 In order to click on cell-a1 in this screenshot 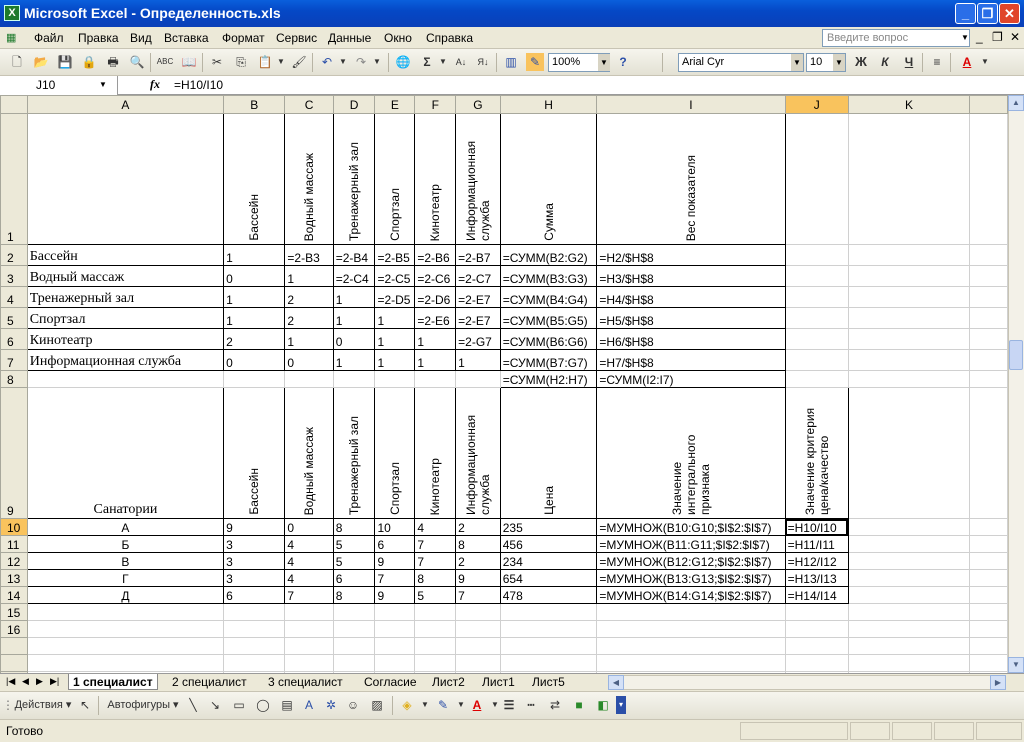, I will do `click(125, 179)`.